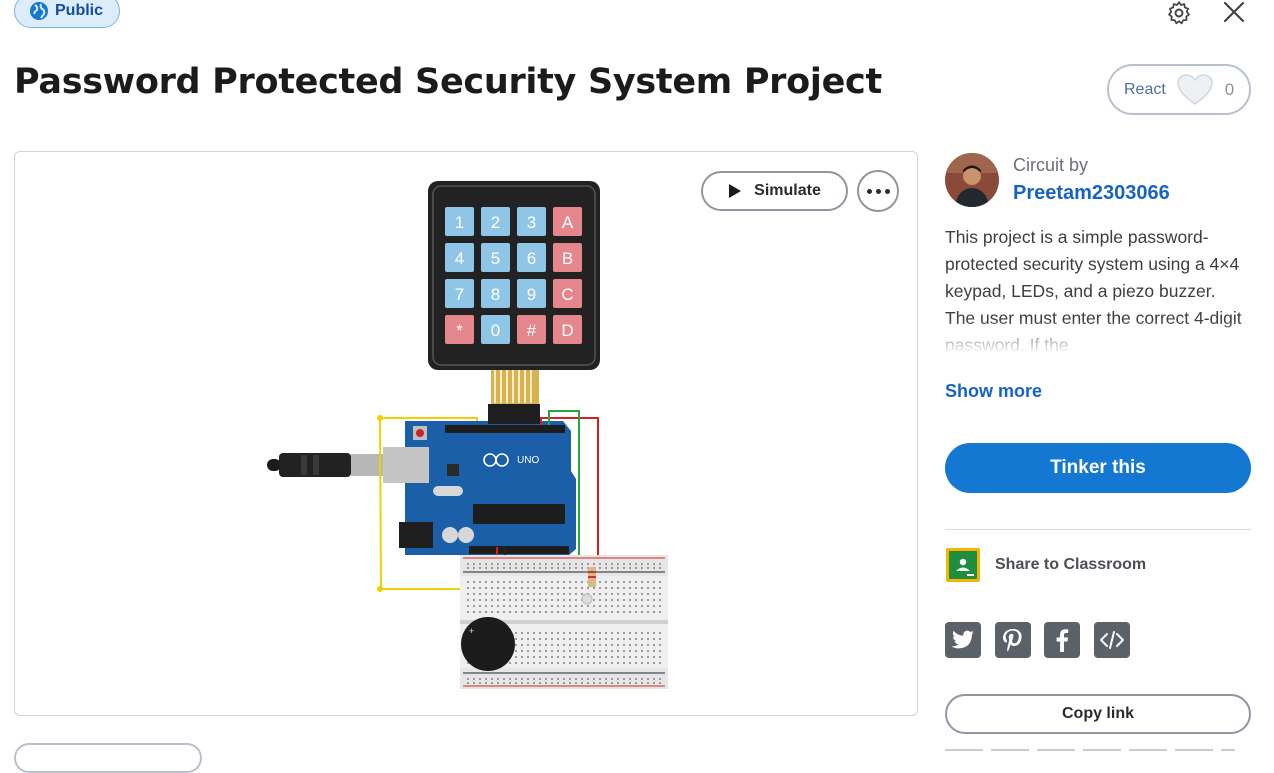 Image resolution: width=1274 pixels, height=773 pixels. I want to click on badge-label: Public, so click(79, 10).